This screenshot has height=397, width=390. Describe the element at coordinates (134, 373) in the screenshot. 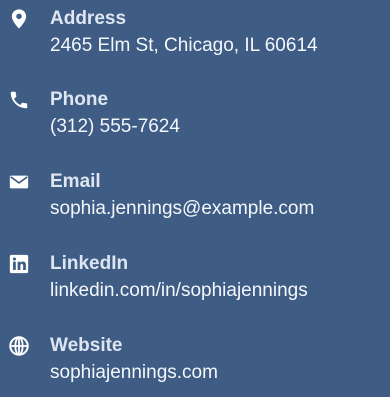

I see `website-link: sophiajennings.com` at that location.